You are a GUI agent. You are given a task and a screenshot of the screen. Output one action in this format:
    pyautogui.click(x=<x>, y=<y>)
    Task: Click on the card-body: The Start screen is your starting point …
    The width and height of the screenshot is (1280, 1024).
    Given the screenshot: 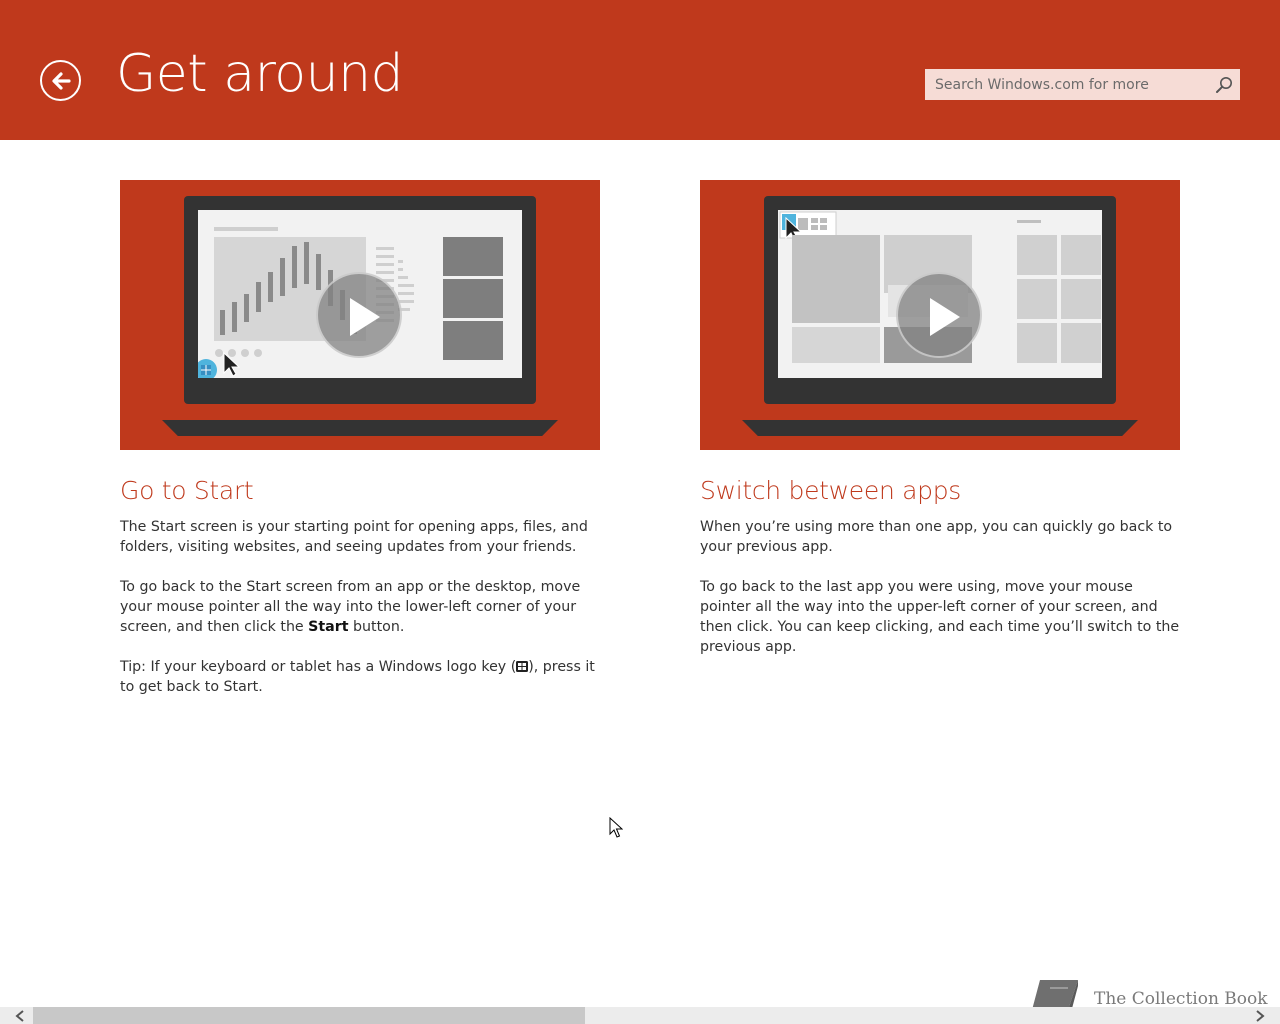 What is the action you would take?
    pyautogui.click(x=360, y=607)
    